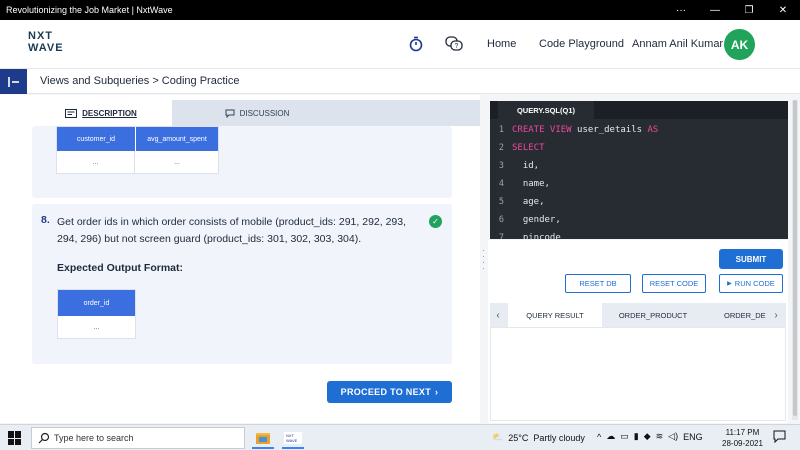  I want to click on editor-tabbar: QUERY.SQL(Q1), so click(639, 110).